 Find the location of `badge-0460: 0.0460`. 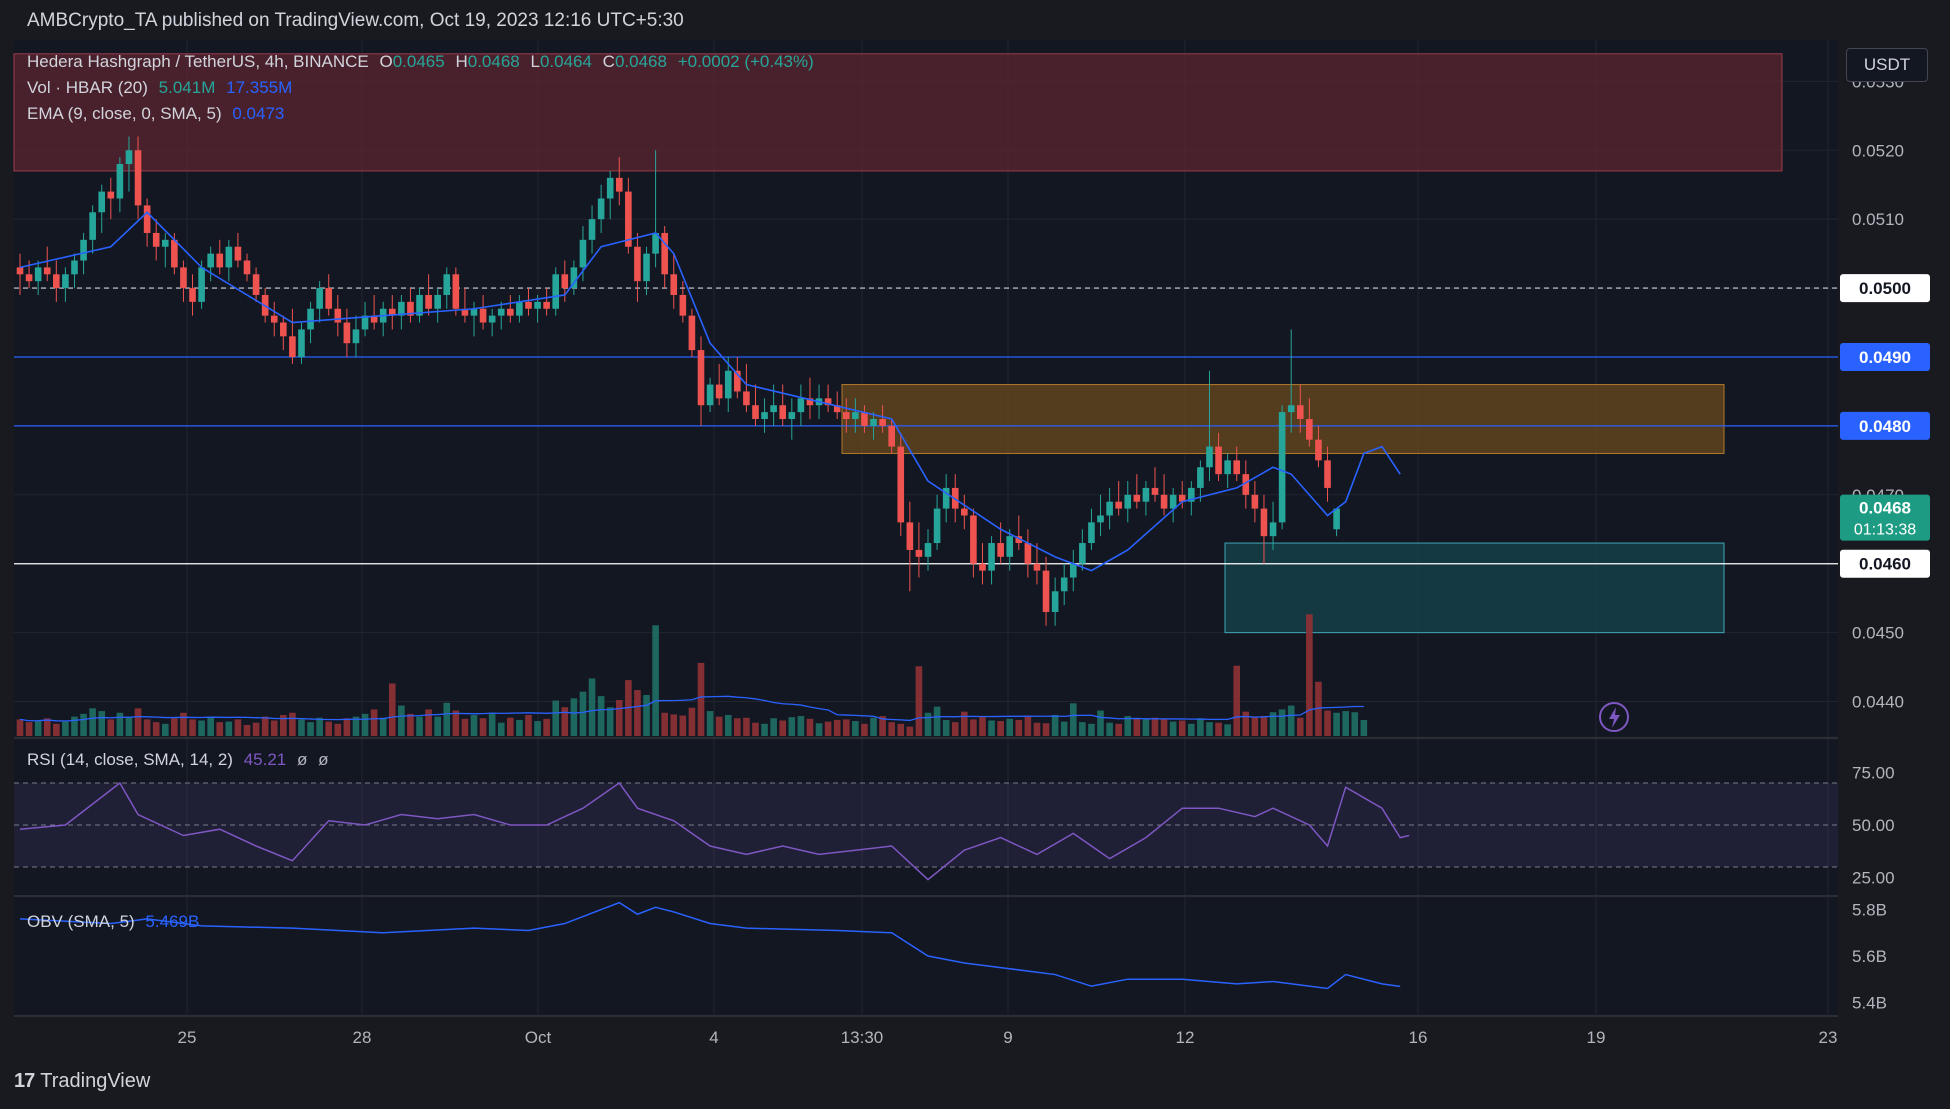

badge-0460: 0.0460 is located at coordinates (1885, 564).